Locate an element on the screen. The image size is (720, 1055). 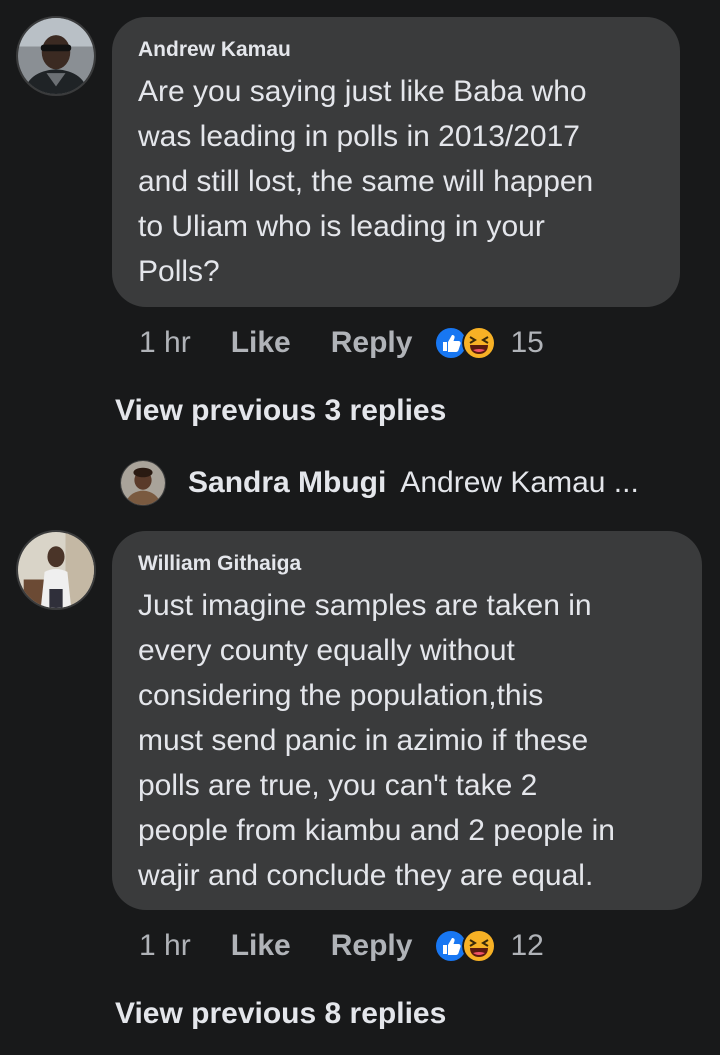
avatar-andrew-image is located at coordinates (56, 56).